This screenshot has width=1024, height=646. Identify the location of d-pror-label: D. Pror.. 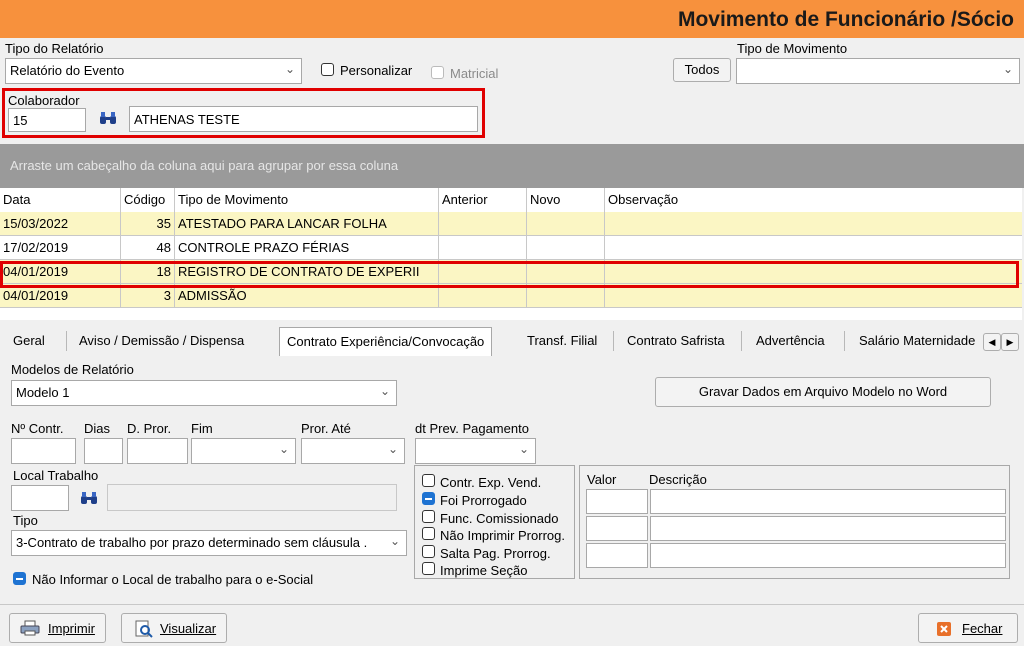
(149, 428).